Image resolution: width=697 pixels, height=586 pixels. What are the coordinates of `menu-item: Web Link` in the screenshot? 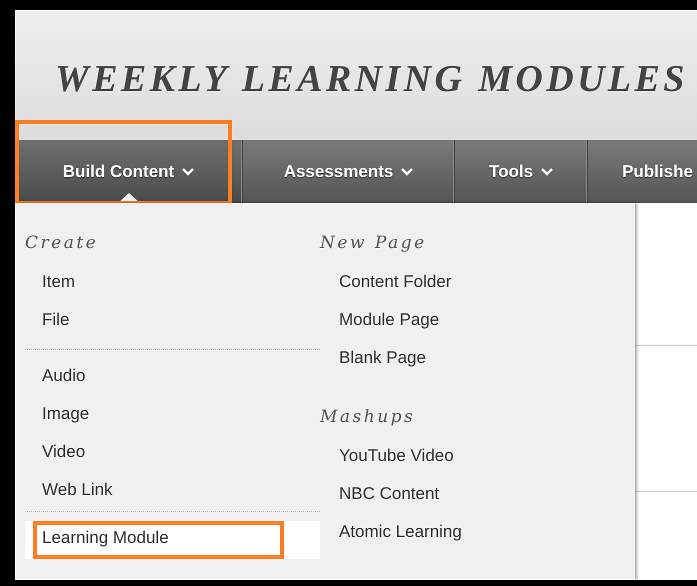 It's located at (172, 492).